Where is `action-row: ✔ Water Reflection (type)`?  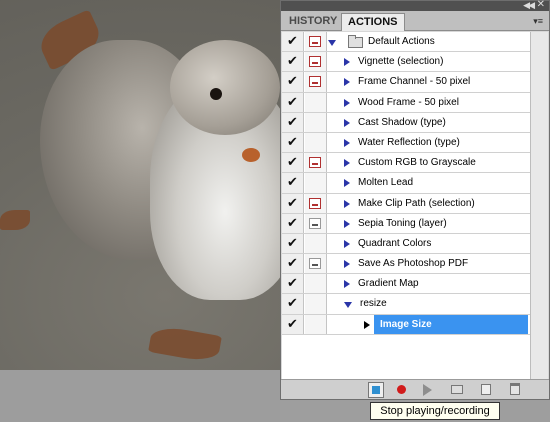 action-row: ✔ Water Reflection (type) is located at coordinates (406, 143).